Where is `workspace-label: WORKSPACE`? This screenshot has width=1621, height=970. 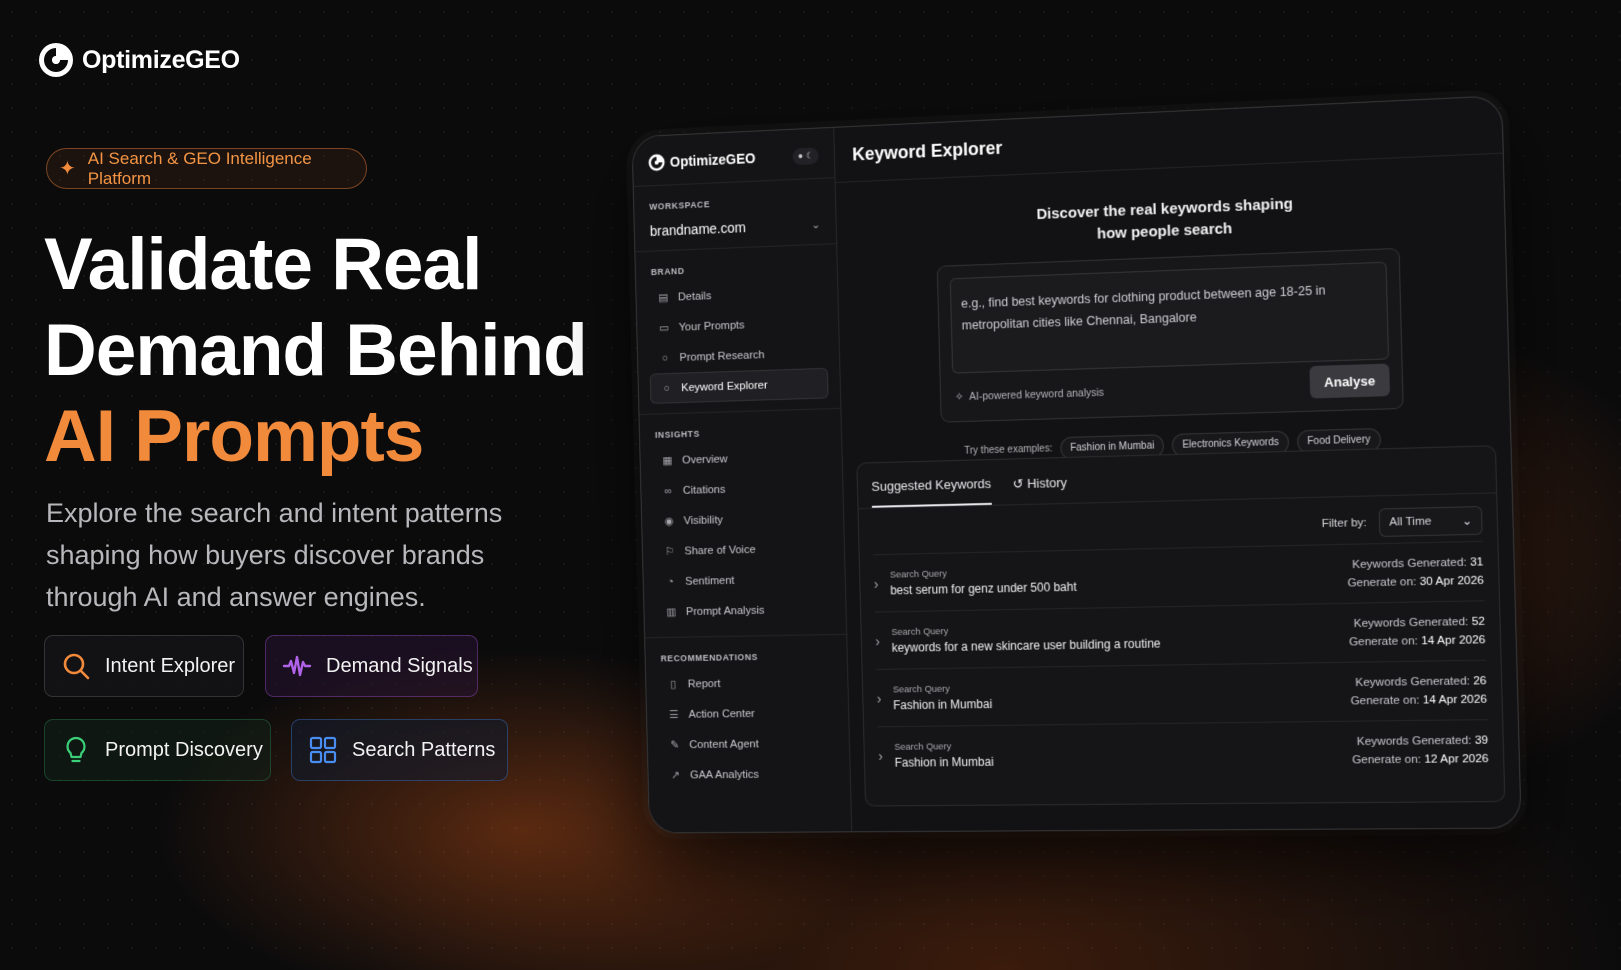 workspace-label: WORKSPACE is located at coordinates (680, 205).